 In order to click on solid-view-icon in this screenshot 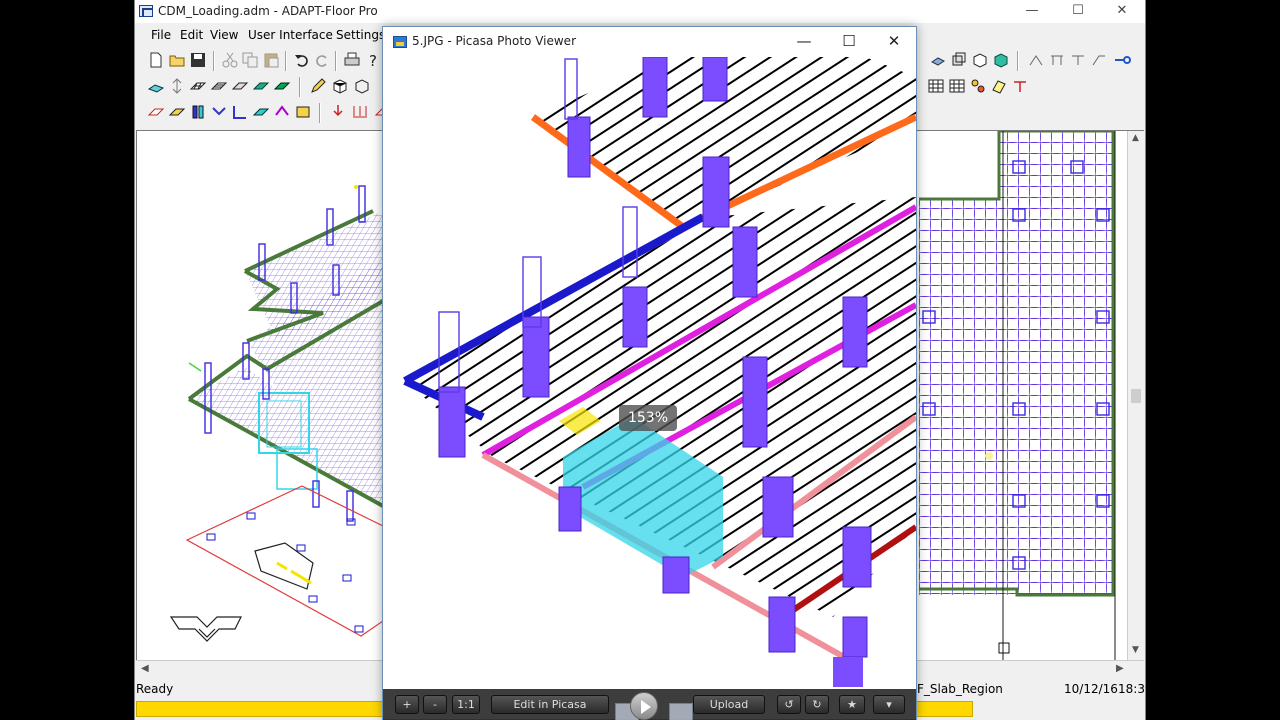, I will do `click(261, 86)`.